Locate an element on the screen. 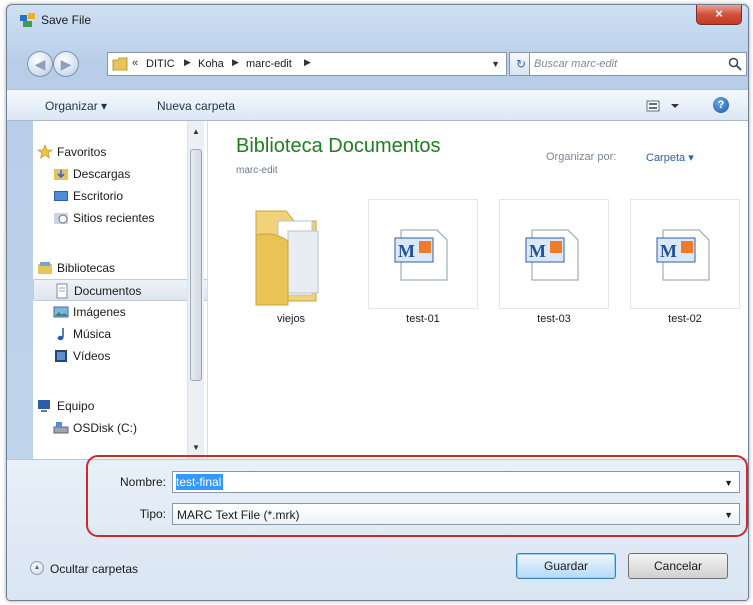 This screenshot has width=753, height=605. new-folder-button: Nueva carpeta is located at coordinates (196, 106).